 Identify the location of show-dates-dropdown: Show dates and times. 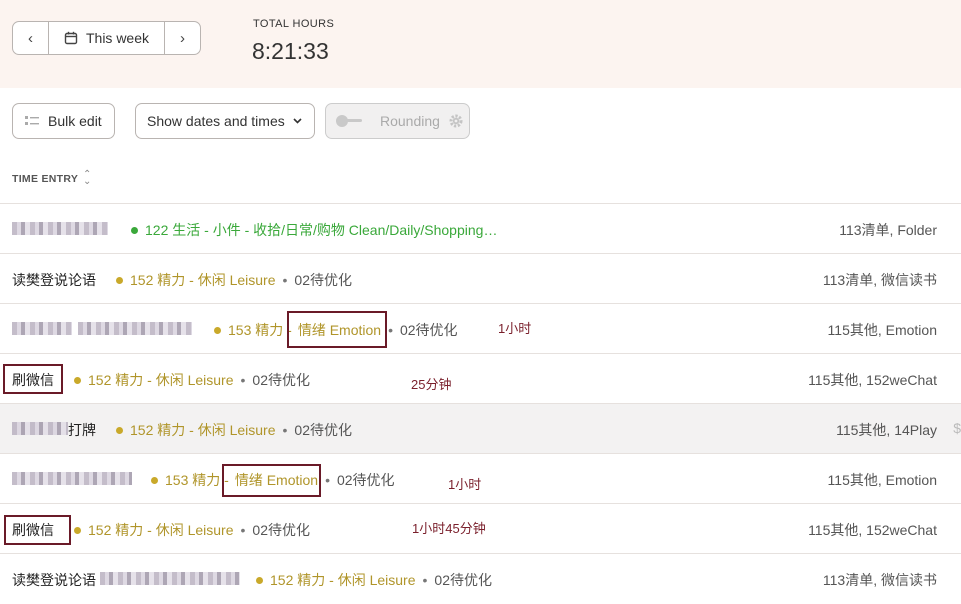
(225, 121).